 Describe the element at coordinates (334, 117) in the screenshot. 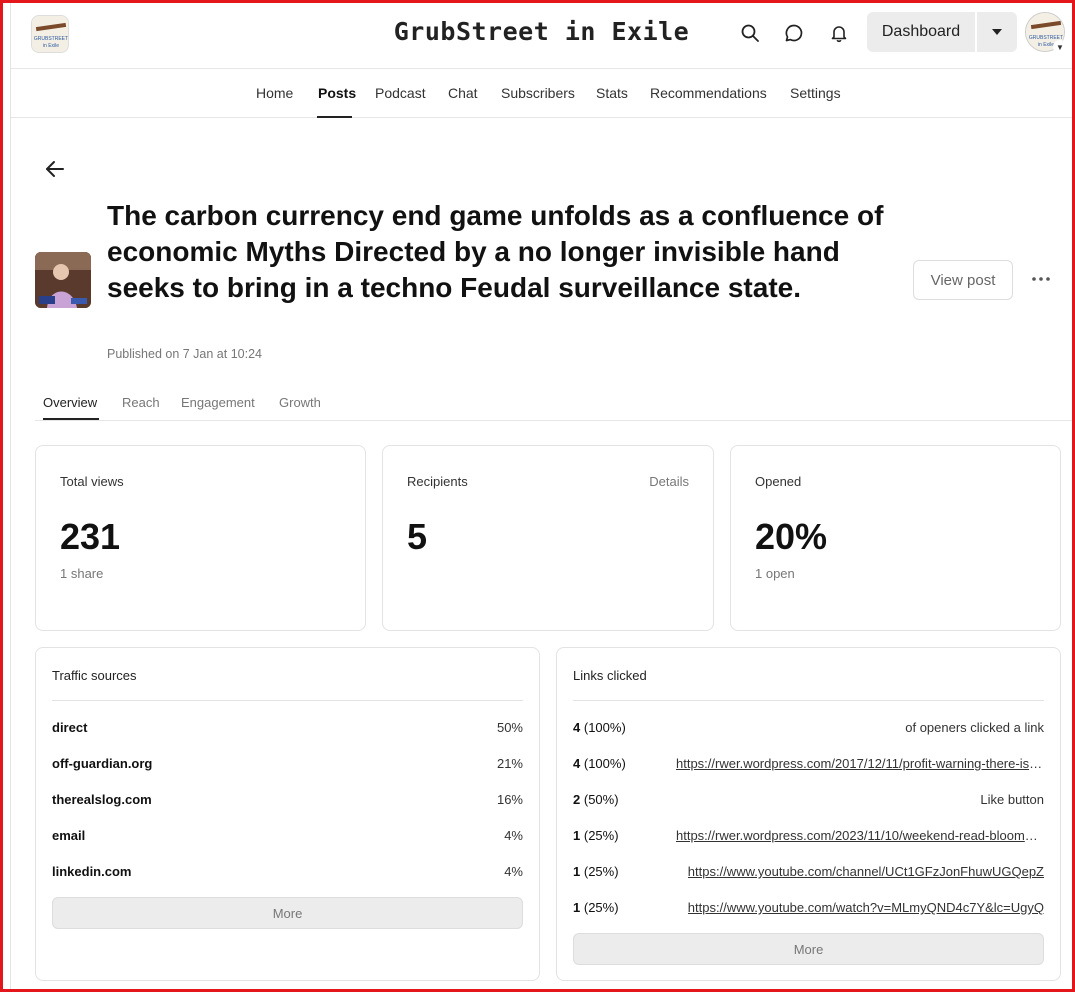

I see `nav-active-underline` at that location.